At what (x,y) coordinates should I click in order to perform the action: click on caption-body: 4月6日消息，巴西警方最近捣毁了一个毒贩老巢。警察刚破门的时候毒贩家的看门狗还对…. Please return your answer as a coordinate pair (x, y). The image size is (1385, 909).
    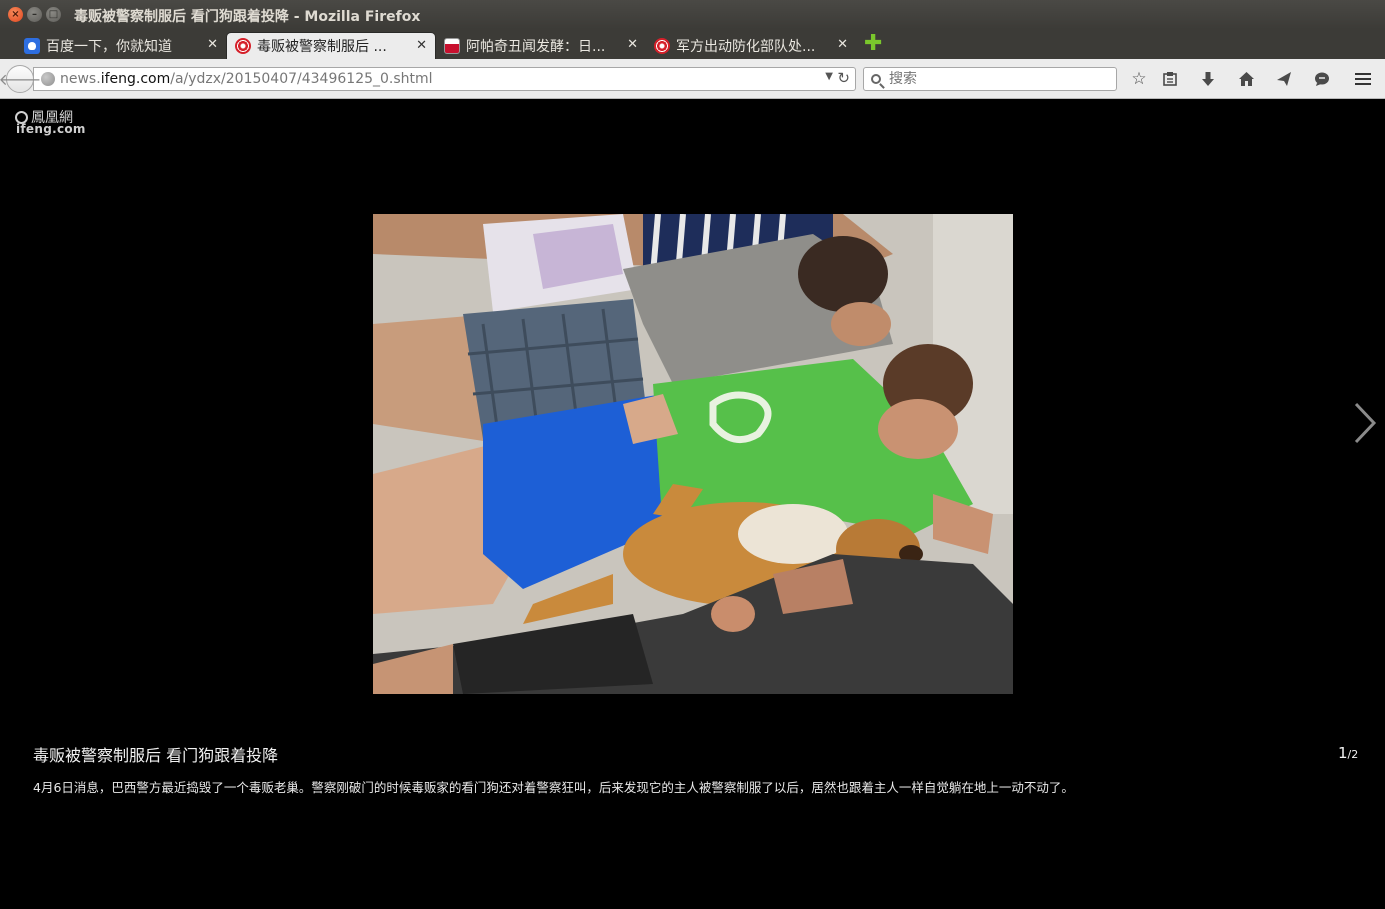
    Looking at the image, I should click on (553, 787).